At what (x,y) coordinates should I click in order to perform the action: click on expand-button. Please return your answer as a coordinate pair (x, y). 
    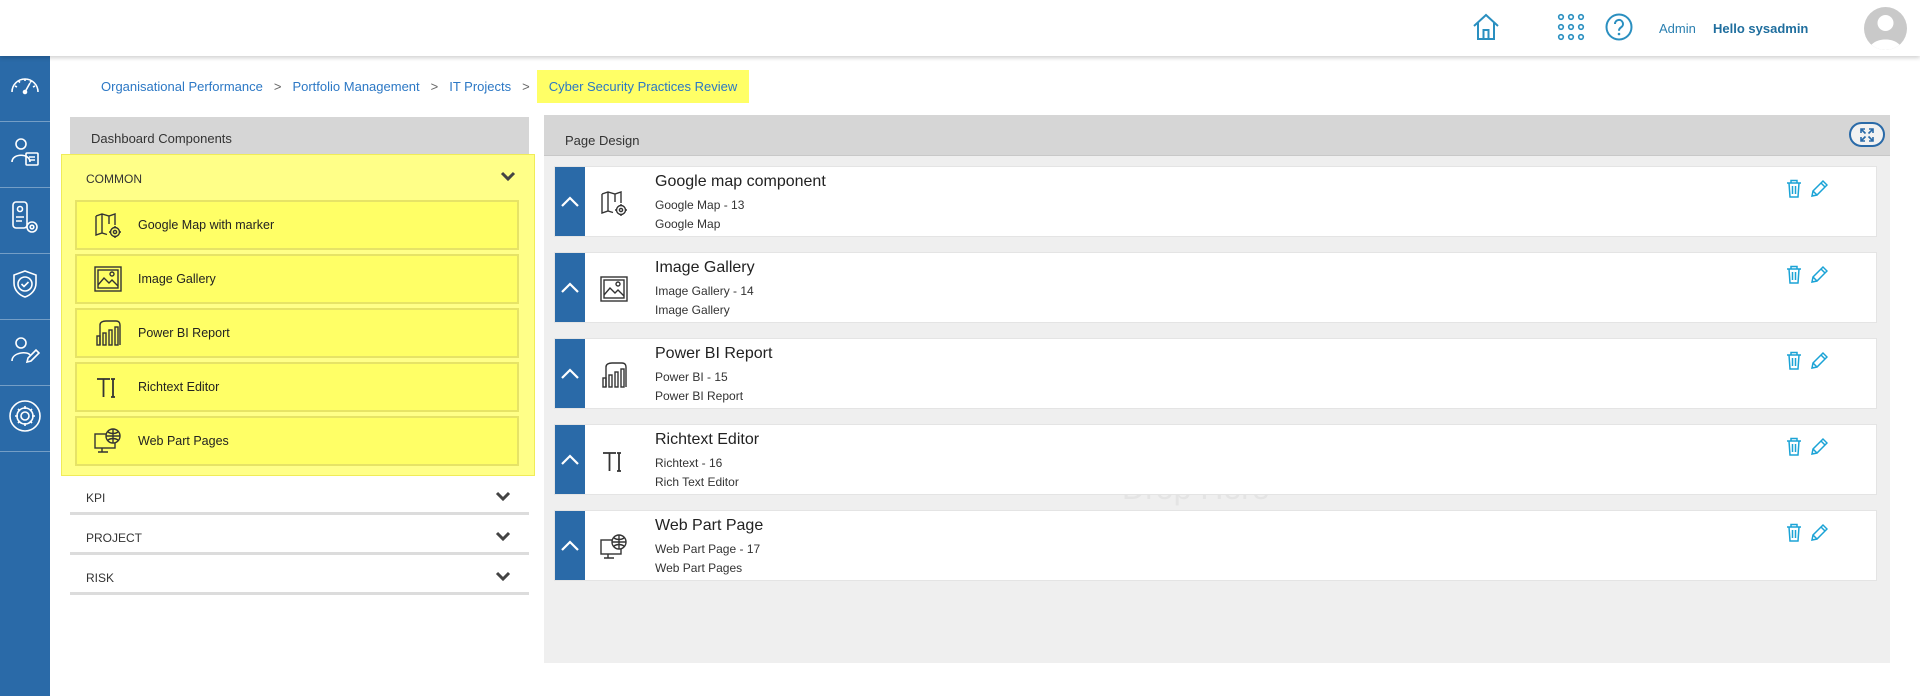
    Looking at the image, I should click on (1867, 134).